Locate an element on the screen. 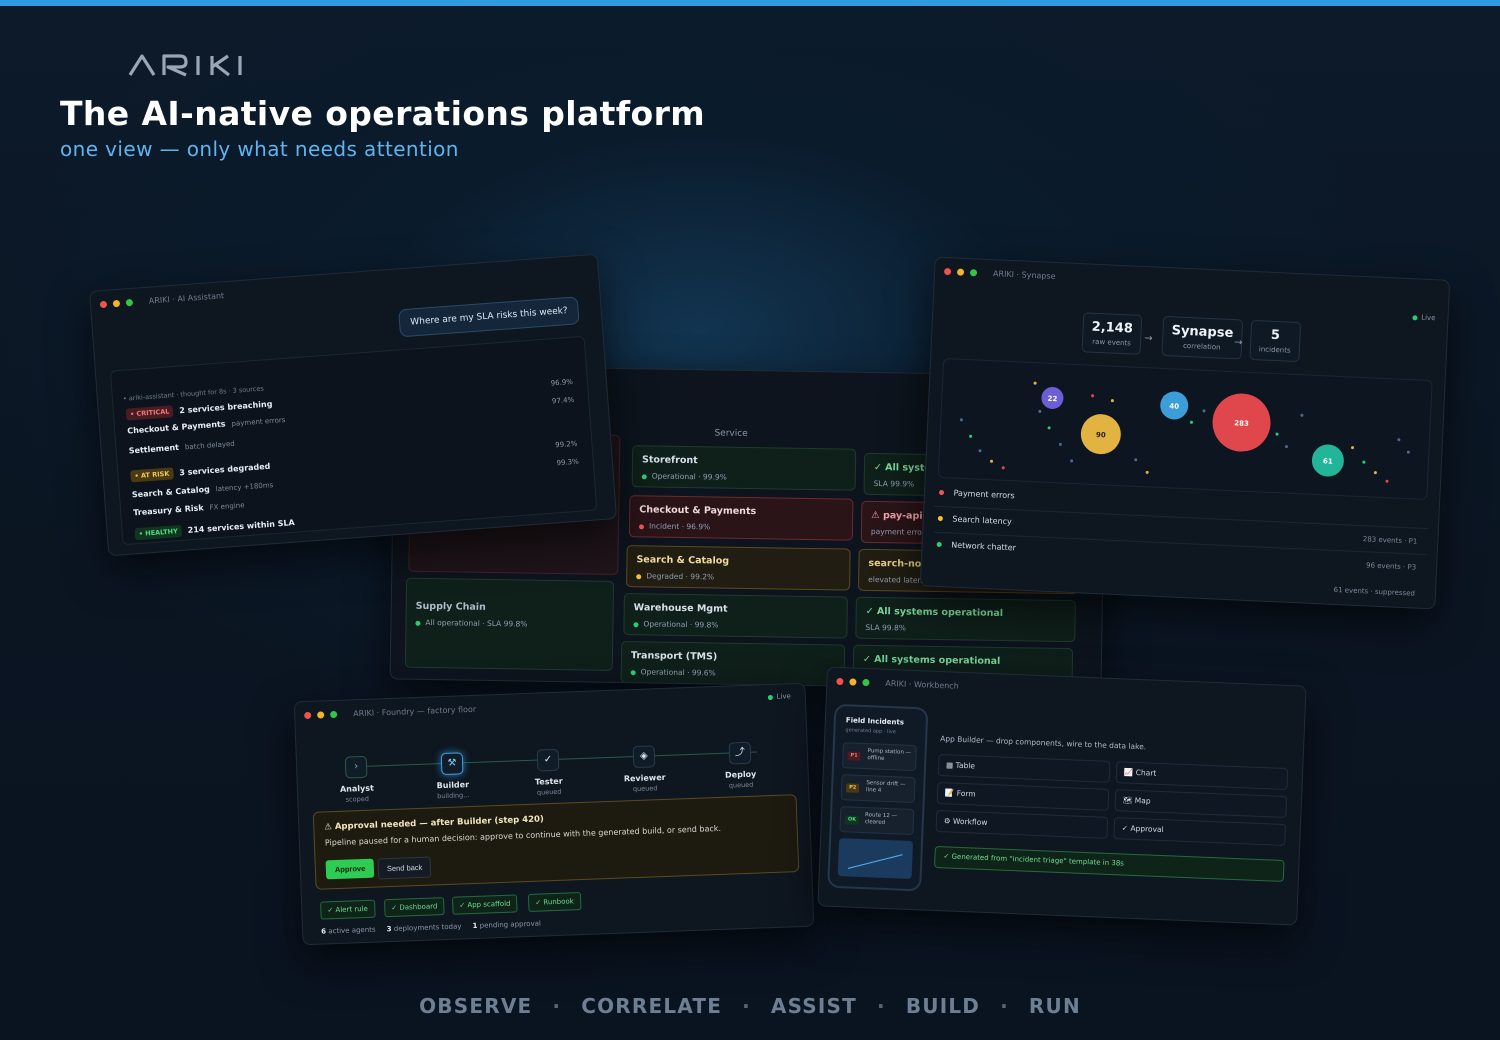  kpi-raw-events: 2,148 raw events is located at coordinates (1112, 333).